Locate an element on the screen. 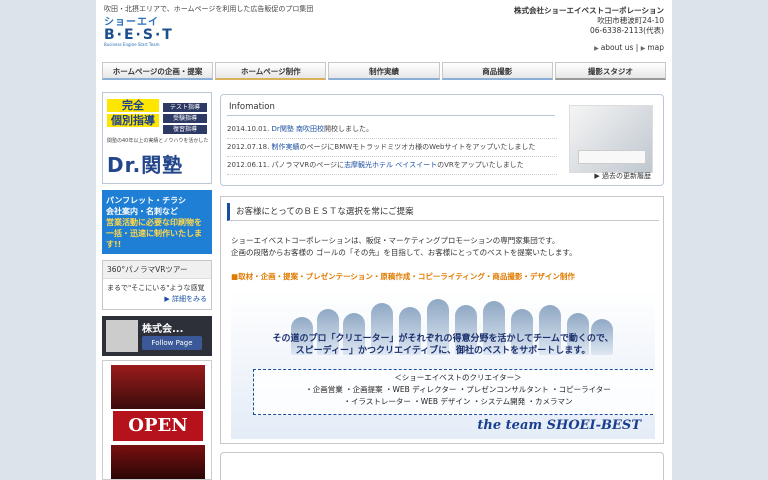 The image size is (768, 480). news-date: 2012.07.18. is located at coordinates (248, 147).